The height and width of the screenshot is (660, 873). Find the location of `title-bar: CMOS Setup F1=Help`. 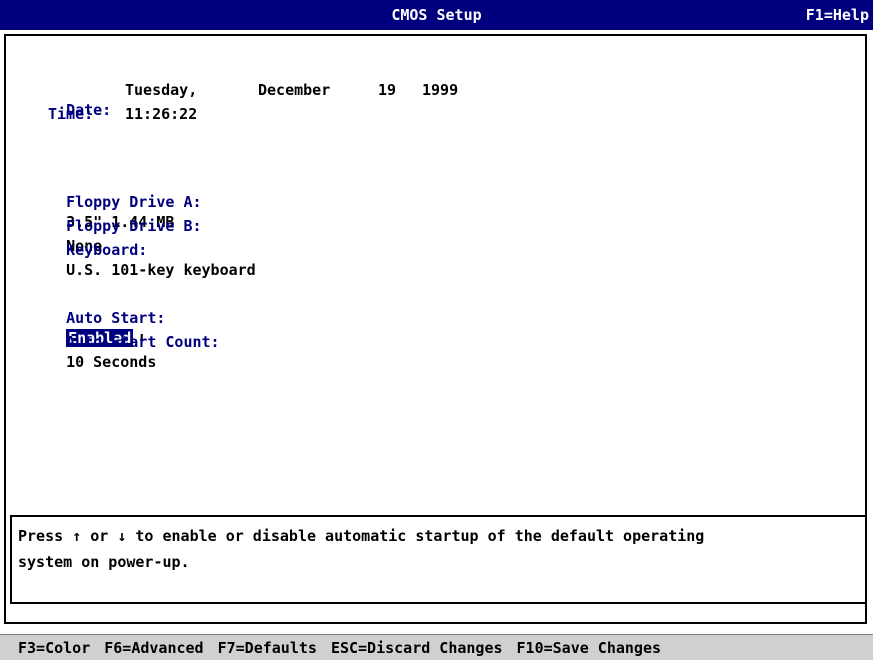

title-bar: CMOS Setup F1=Help is located at coordinates (436, 15).